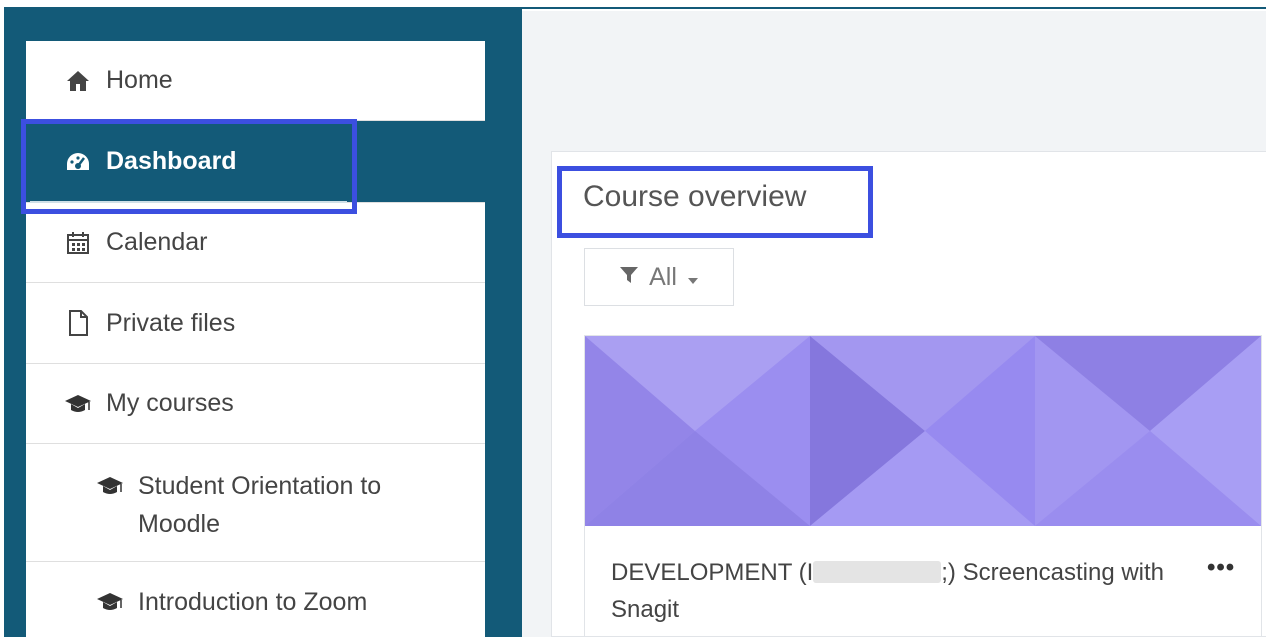 The width and height of the screenshot is (1266, 642). I want to click on course-name-prefix: DEVELOPMENT (I, so click(712, 572).